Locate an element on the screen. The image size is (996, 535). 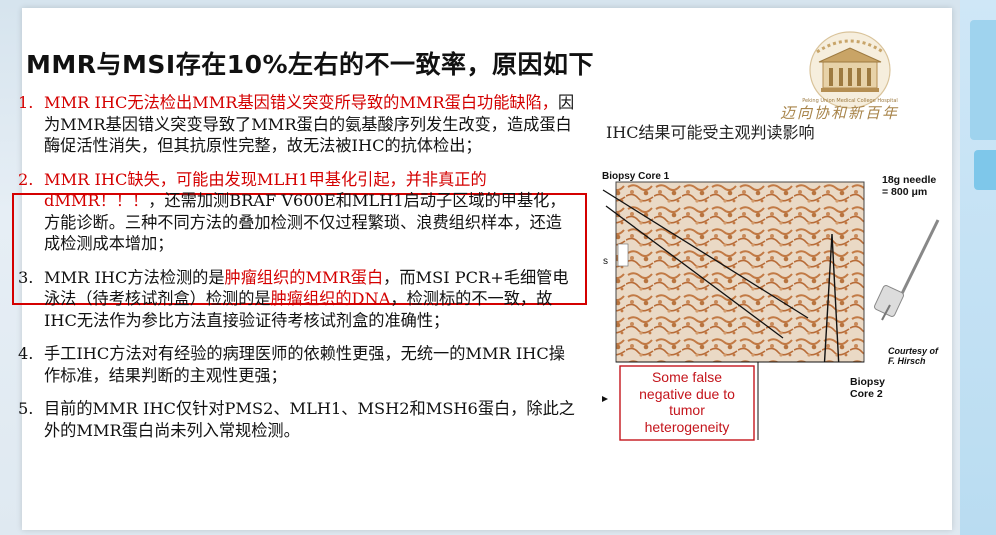
item-number: 2. is located at coordinates (26, 179).